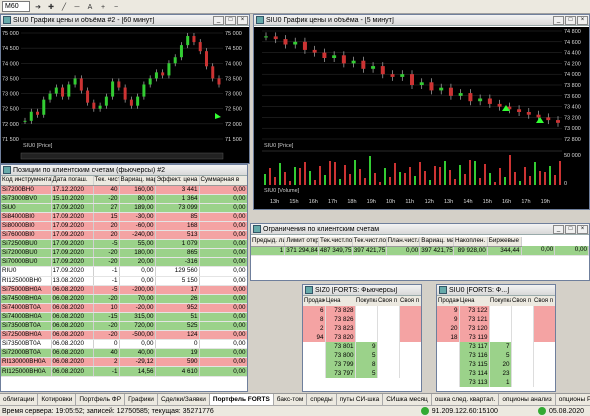 This screenshot has height=416, width=590. What do you see at coordinates (177, 181) in the screenshot?
I see `column-header: Эффект. цена` at bounding box center [177, 181].